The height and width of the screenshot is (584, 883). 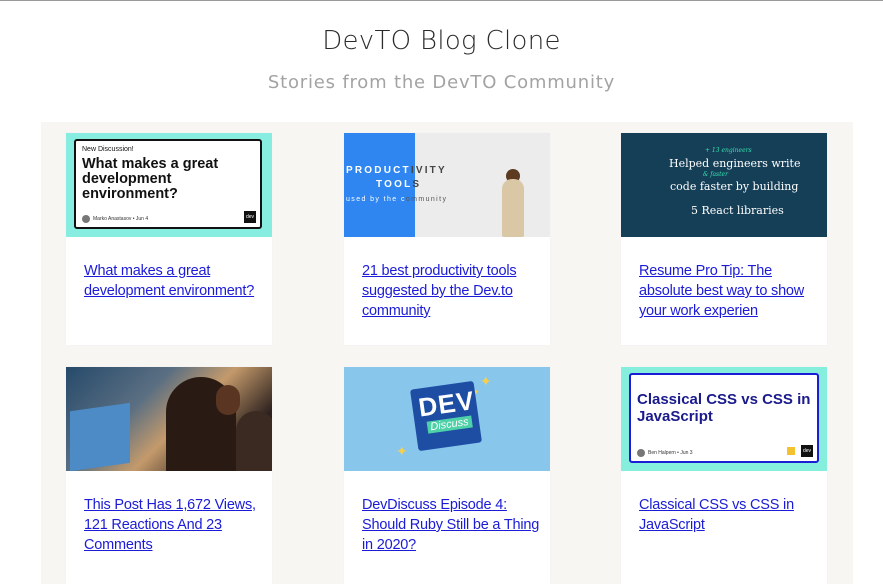 I want to click on page-title: DevTO Blog Clone, so click(x=441, y=41).